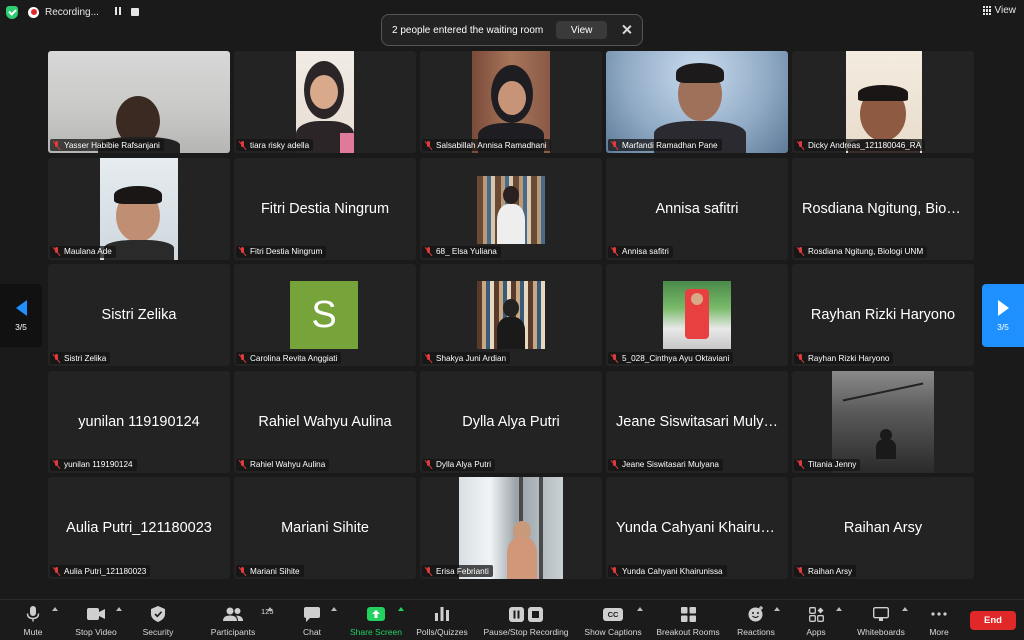  What do you see at coordinates (688, 622) in the screenshot?
I see `breakout-rooms-button: Breakout Rooms` at bounding box center [688, 622].